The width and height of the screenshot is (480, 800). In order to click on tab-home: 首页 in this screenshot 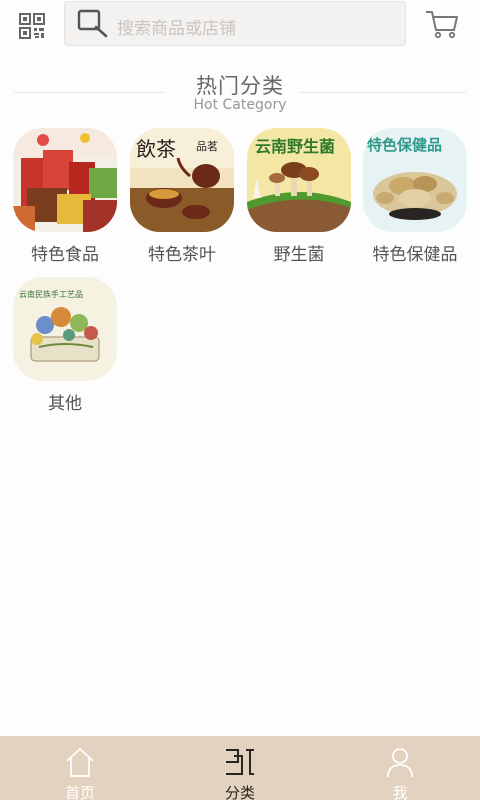, I will do `click(80, 768)`.